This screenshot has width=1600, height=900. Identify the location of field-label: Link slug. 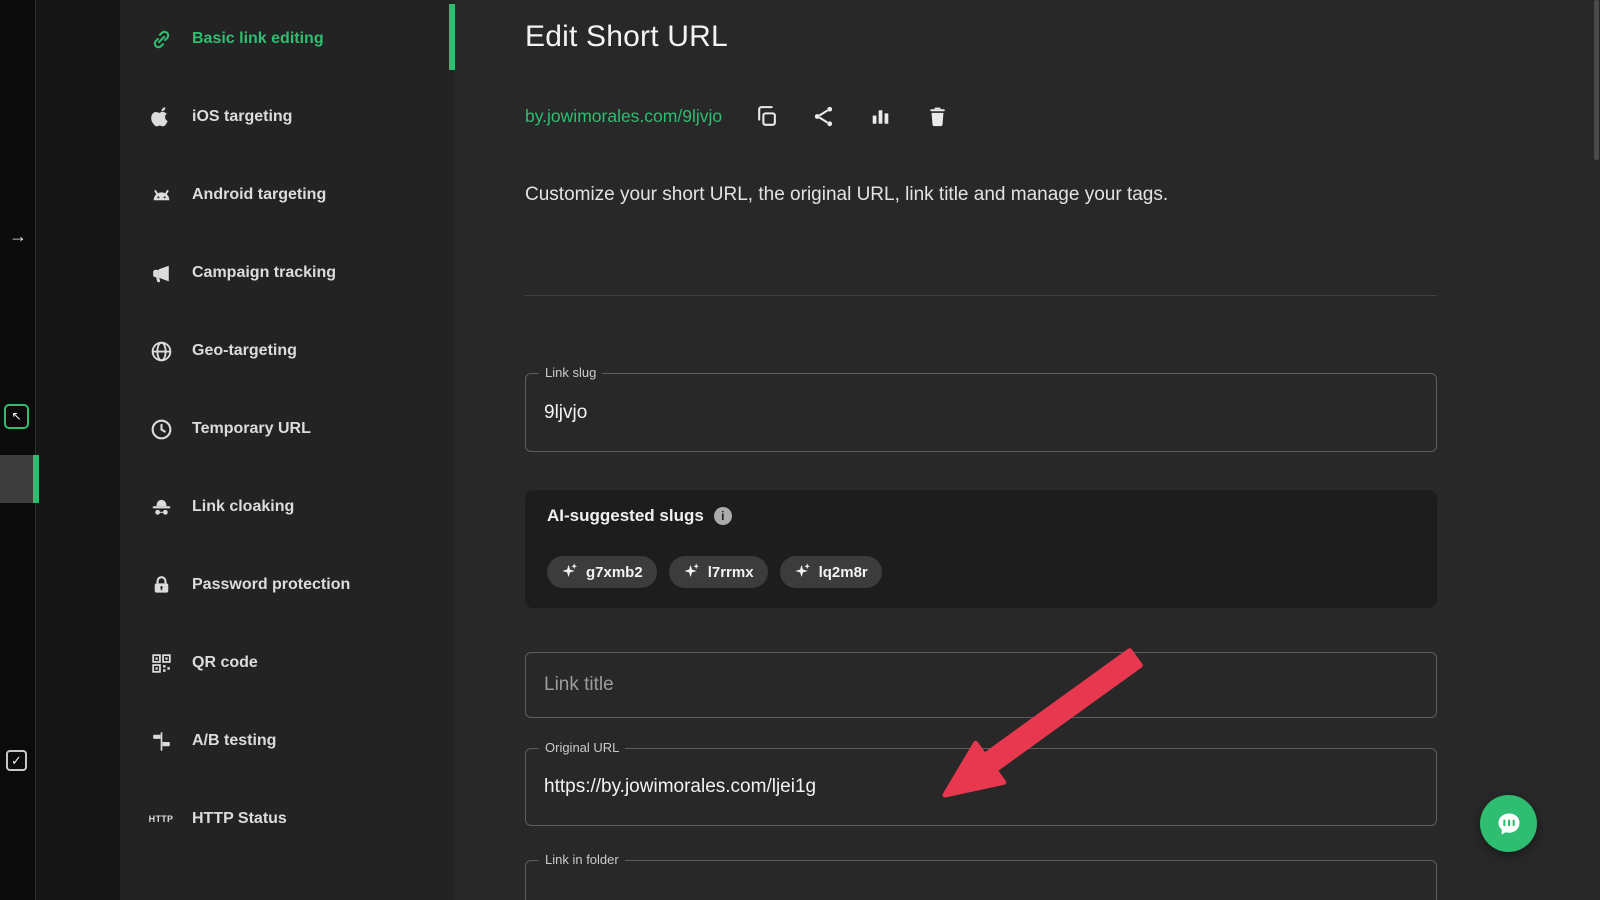
(571, 372).